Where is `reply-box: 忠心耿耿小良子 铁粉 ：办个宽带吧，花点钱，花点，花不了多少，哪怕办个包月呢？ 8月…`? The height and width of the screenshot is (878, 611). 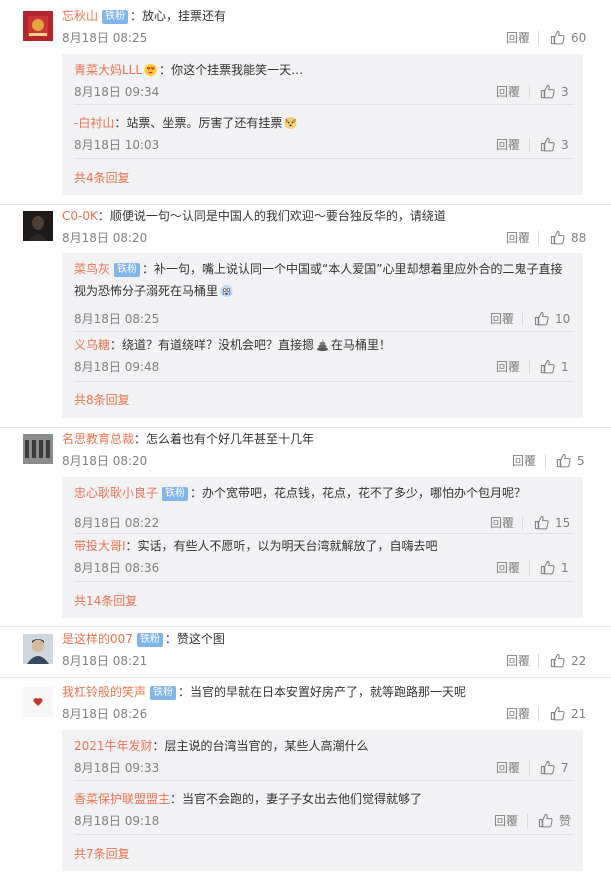
reply-box: 忠心耿耿小良子 铁粉 ：办个宽带吧，花点钱，花点，花不了多少，哪怕办个包月呢？ 8月… is located at coordinates (322, 547).